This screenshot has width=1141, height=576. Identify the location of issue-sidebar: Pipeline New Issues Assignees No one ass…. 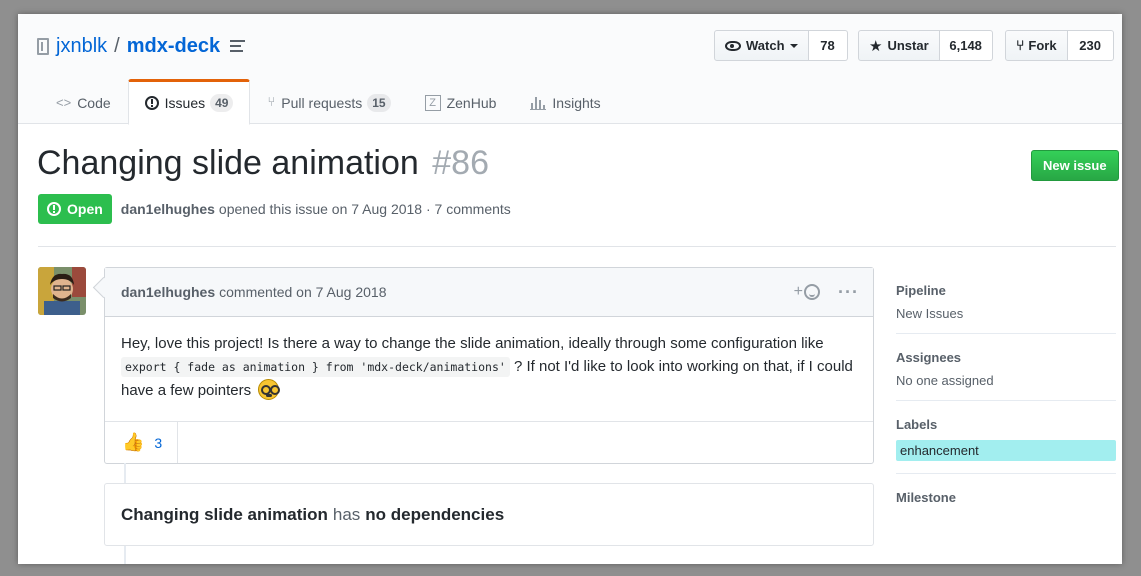
(1006, 396).